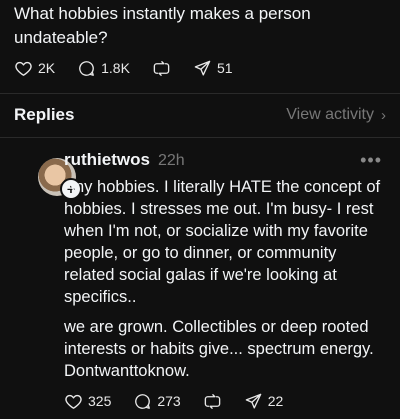 The height and width of the screenshot is (419, 400). I want to click on post-actions: 2K 1.8K 51, so click(134, 68).